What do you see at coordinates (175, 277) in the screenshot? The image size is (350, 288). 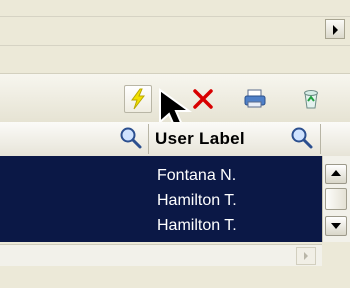 I see `bottom-strip` at bounding box center [175, 277].